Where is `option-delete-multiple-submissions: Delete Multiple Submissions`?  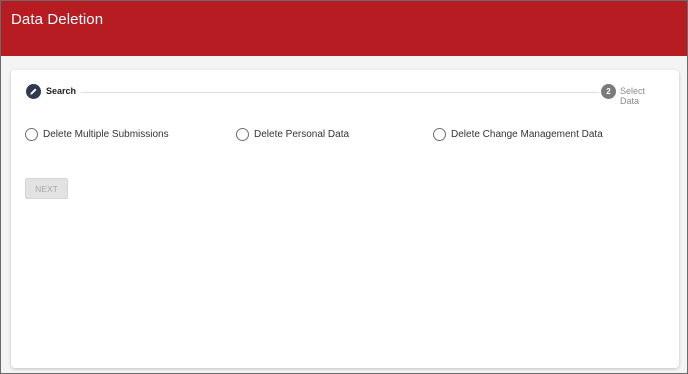 option-delete-multiple-submissions: Delete Multiple Submissions is located at coordinates (97, 134).